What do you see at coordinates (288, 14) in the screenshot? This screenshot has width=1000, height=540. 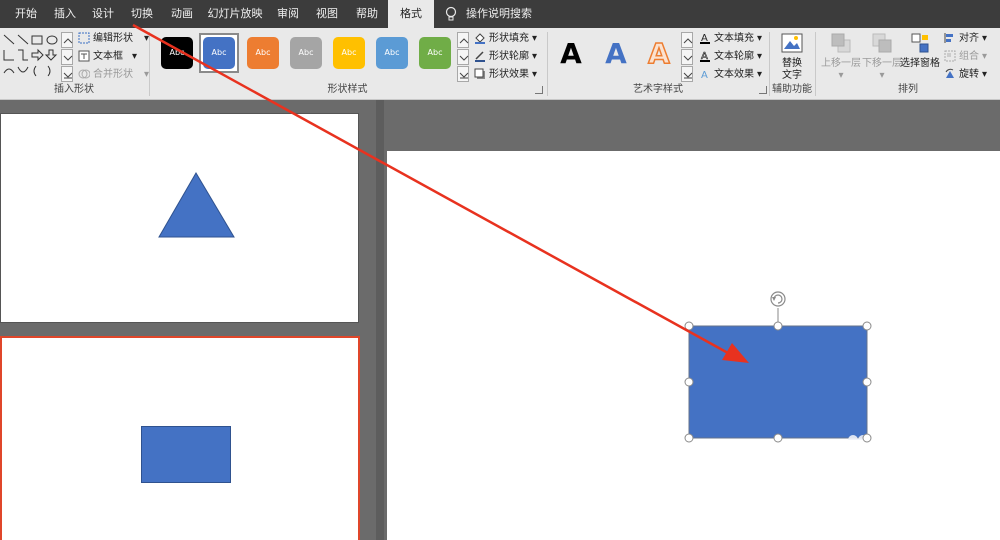 I see `tab-review: 审阅` at bounding box center [288, 14].